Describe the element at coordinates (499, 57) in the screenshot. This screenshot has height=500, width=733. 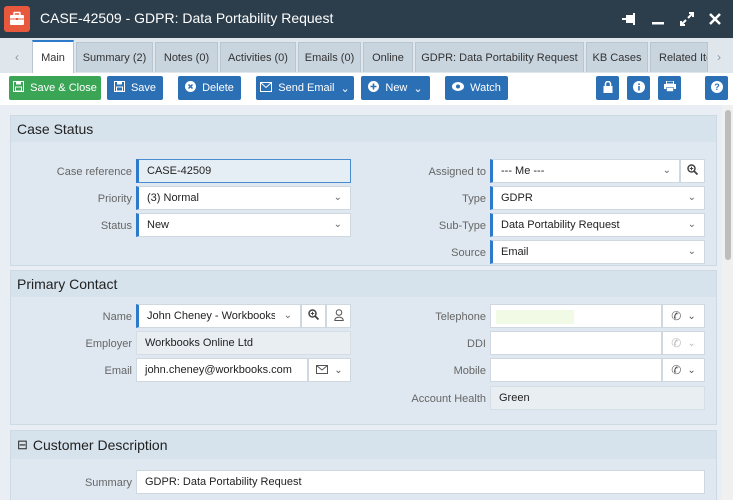
I see `tab-gdpr-data-portability: GDPR: Data Portability Request` at that location.